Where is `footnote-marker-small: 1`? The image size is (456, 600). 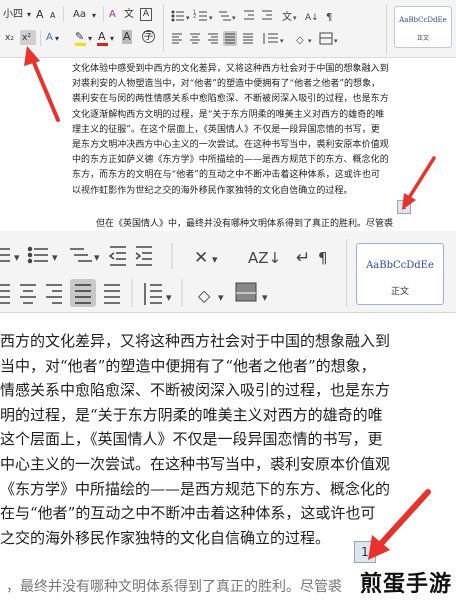
footnote-marker-small: 1 is located at coordinates (404, 207).